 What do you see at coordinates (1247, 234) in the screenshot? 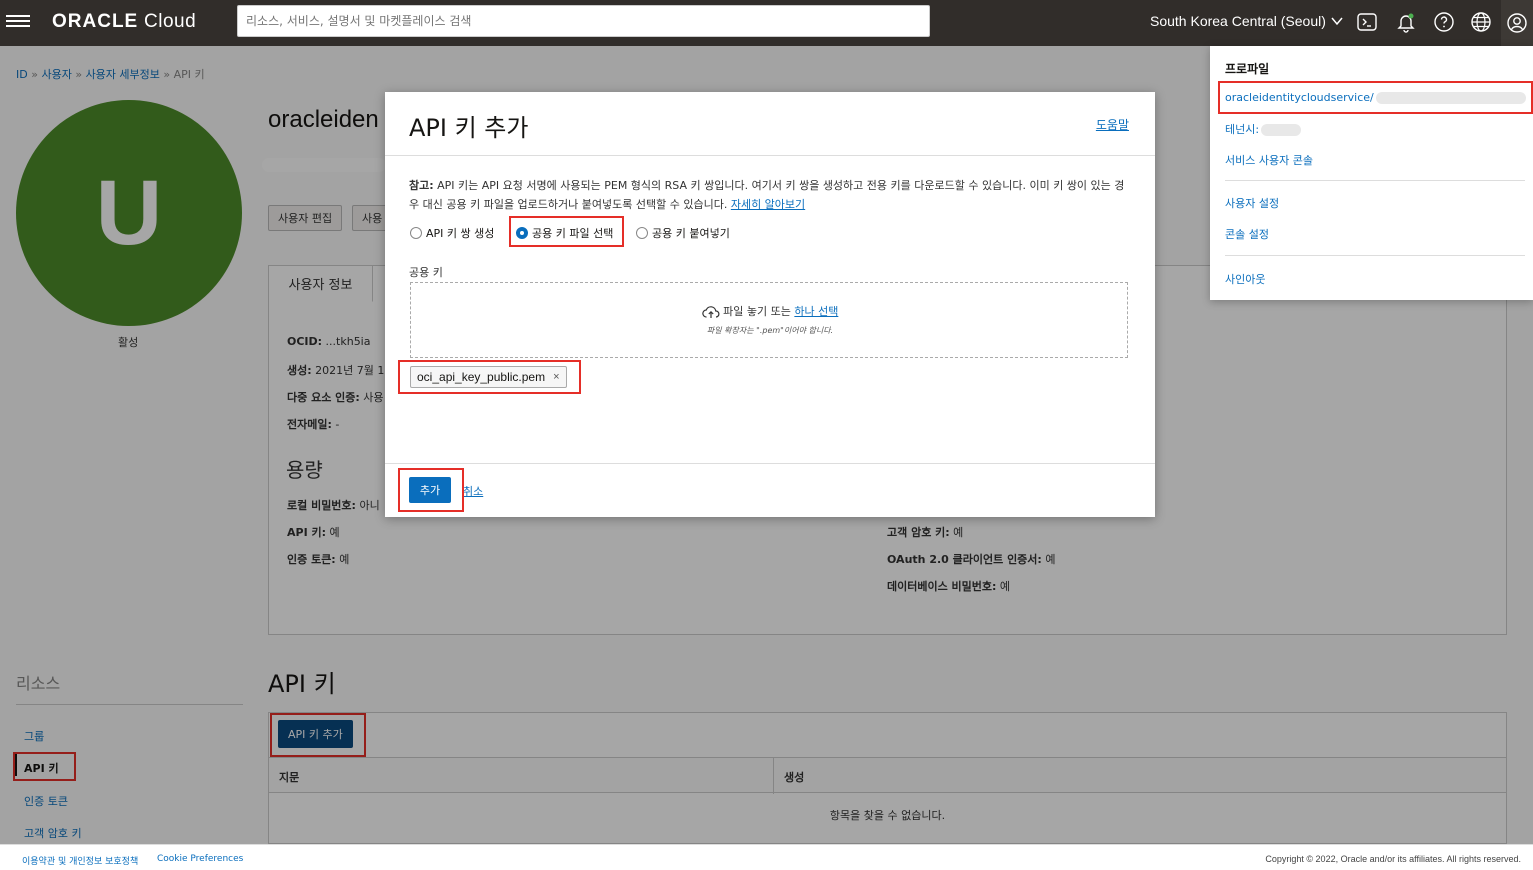
I see `console-settings-link: 콘솔 설정` at bounding box center [1247, 234].